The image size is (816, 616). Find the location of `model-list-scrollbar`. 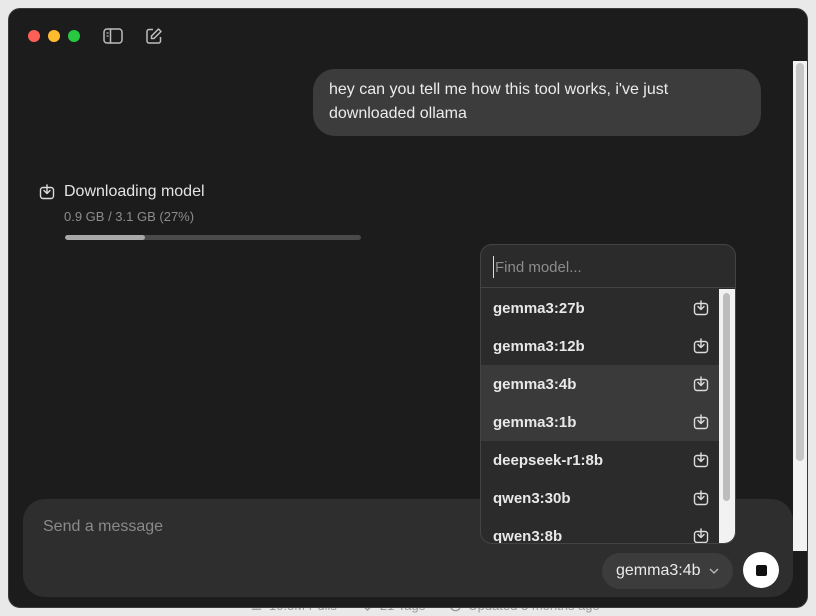

model-list-scrollbar is located at coordinates (727, 416).